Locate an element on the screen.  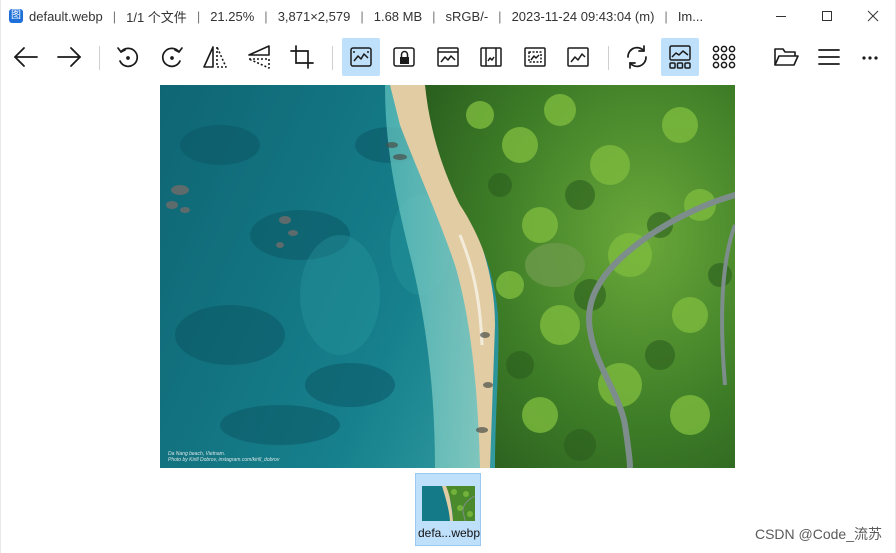
fit-window-icon is located at coordinates (535, 57).